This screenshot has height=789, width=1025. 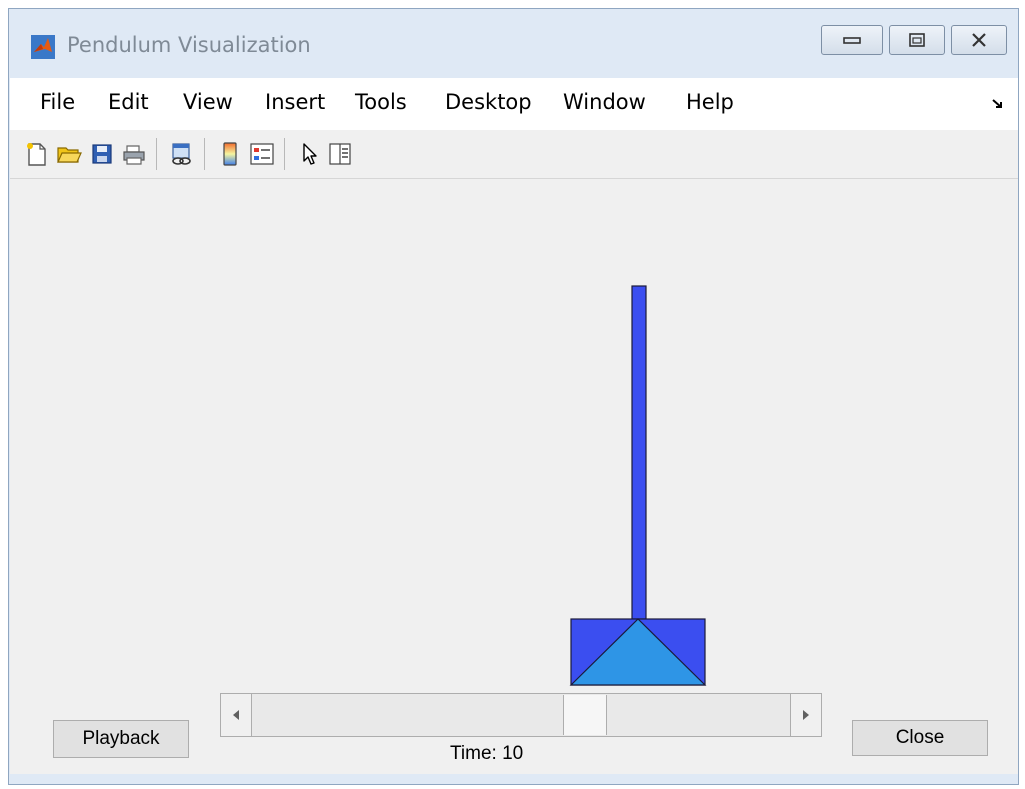 I want to click on insert-legend-button, so click(x=262, y=154).